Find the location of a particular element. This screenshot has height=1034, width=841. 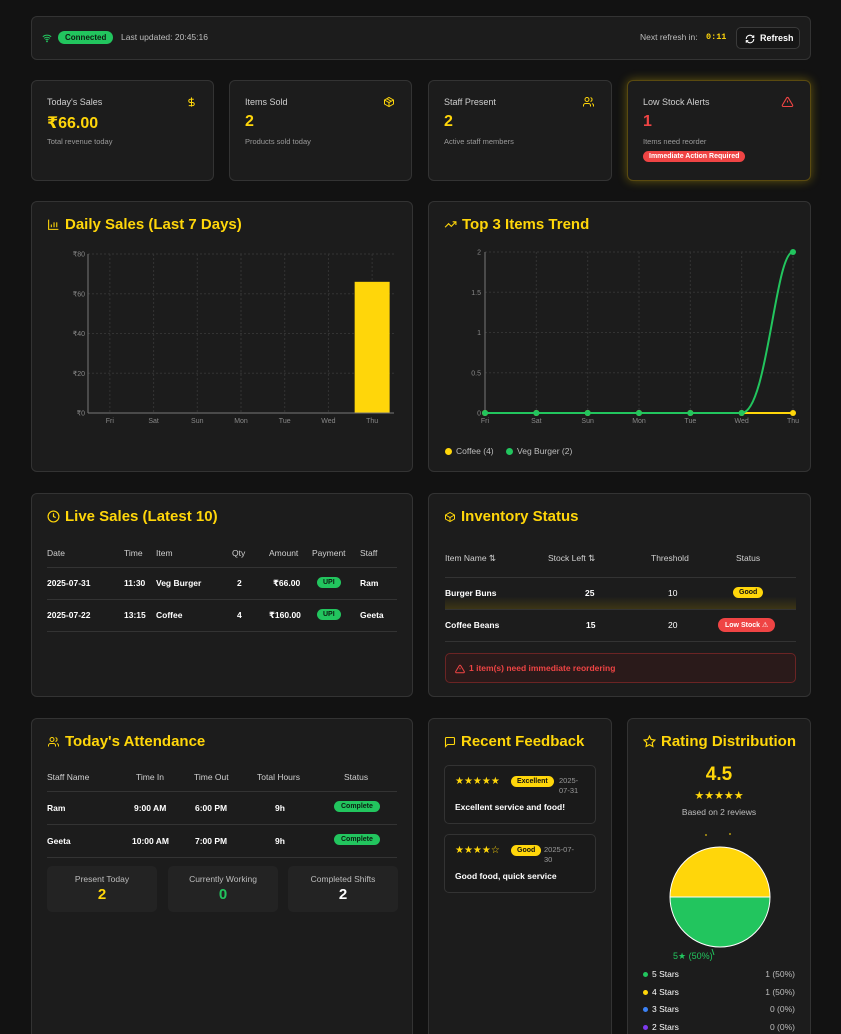

summary-completed: Completed Shifts 2 is located at coordinates (343, 889).